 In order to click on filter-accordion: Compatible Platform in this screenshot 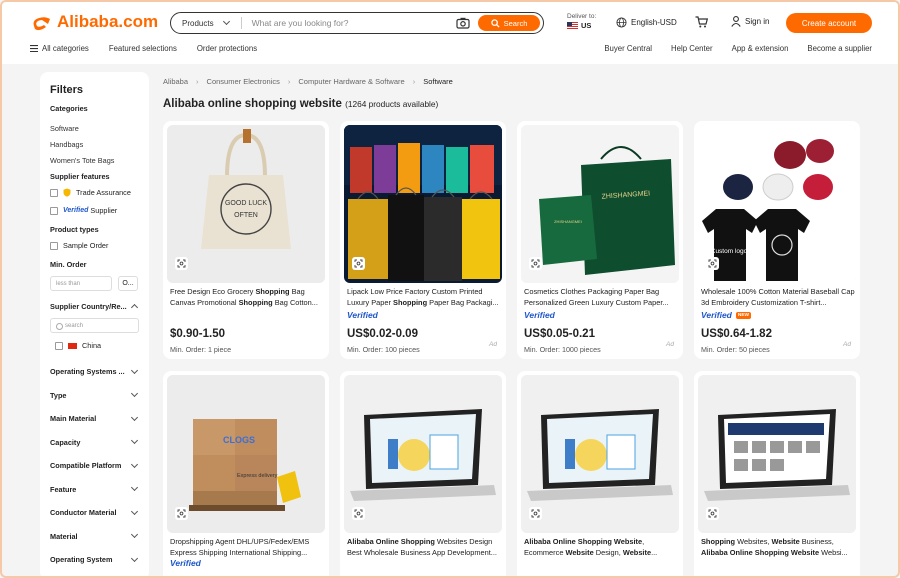, I will do `click(94, 466)`.